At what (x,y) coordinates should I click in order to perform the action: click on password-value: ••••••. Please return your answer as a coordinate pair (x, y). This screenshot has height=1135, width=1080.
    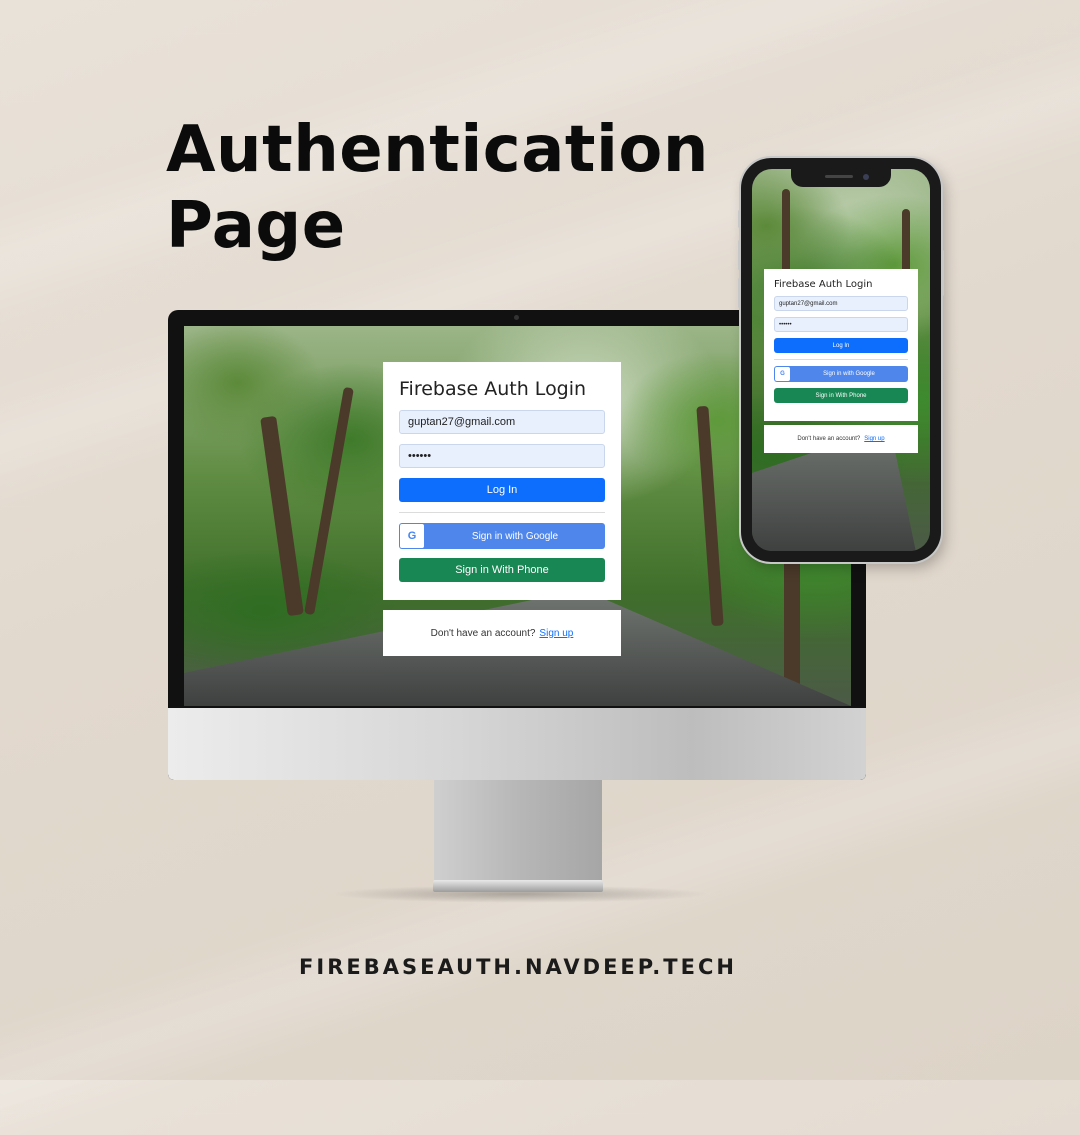
    Looking at the image, I should click on (420, 456).